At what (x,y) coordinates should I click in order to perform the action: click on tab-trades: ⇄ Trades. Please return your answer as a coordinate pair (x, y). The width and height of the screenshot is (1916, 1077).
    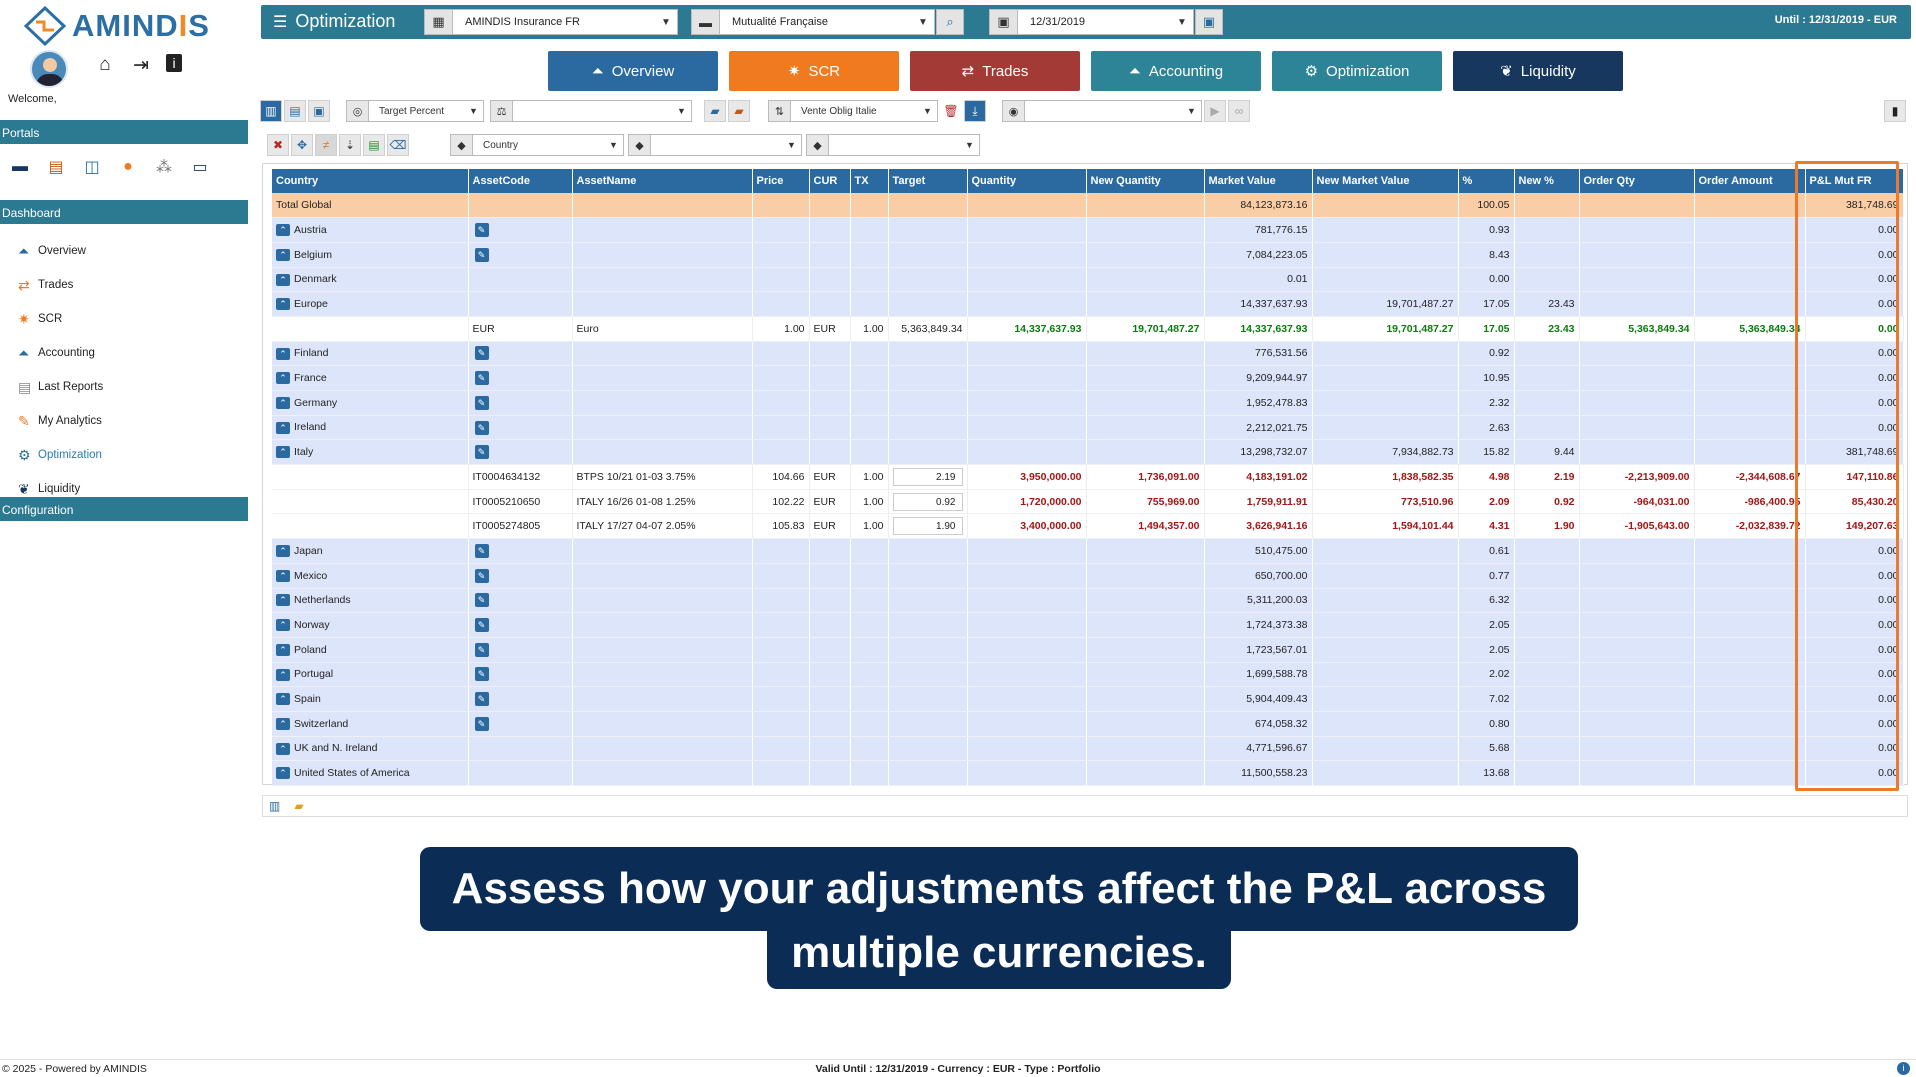
    Looking at the image, I should click on (995, 71).